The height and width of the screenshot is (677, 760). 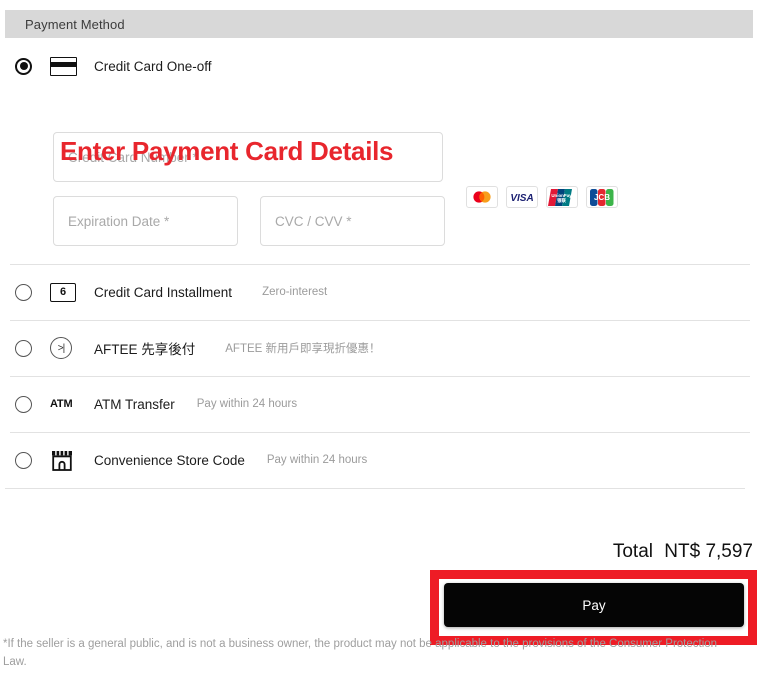 What do you see at coordinates (594, 605) in the screenshot?
I see `pay-button: Pay` at bounding box center [594, 605].